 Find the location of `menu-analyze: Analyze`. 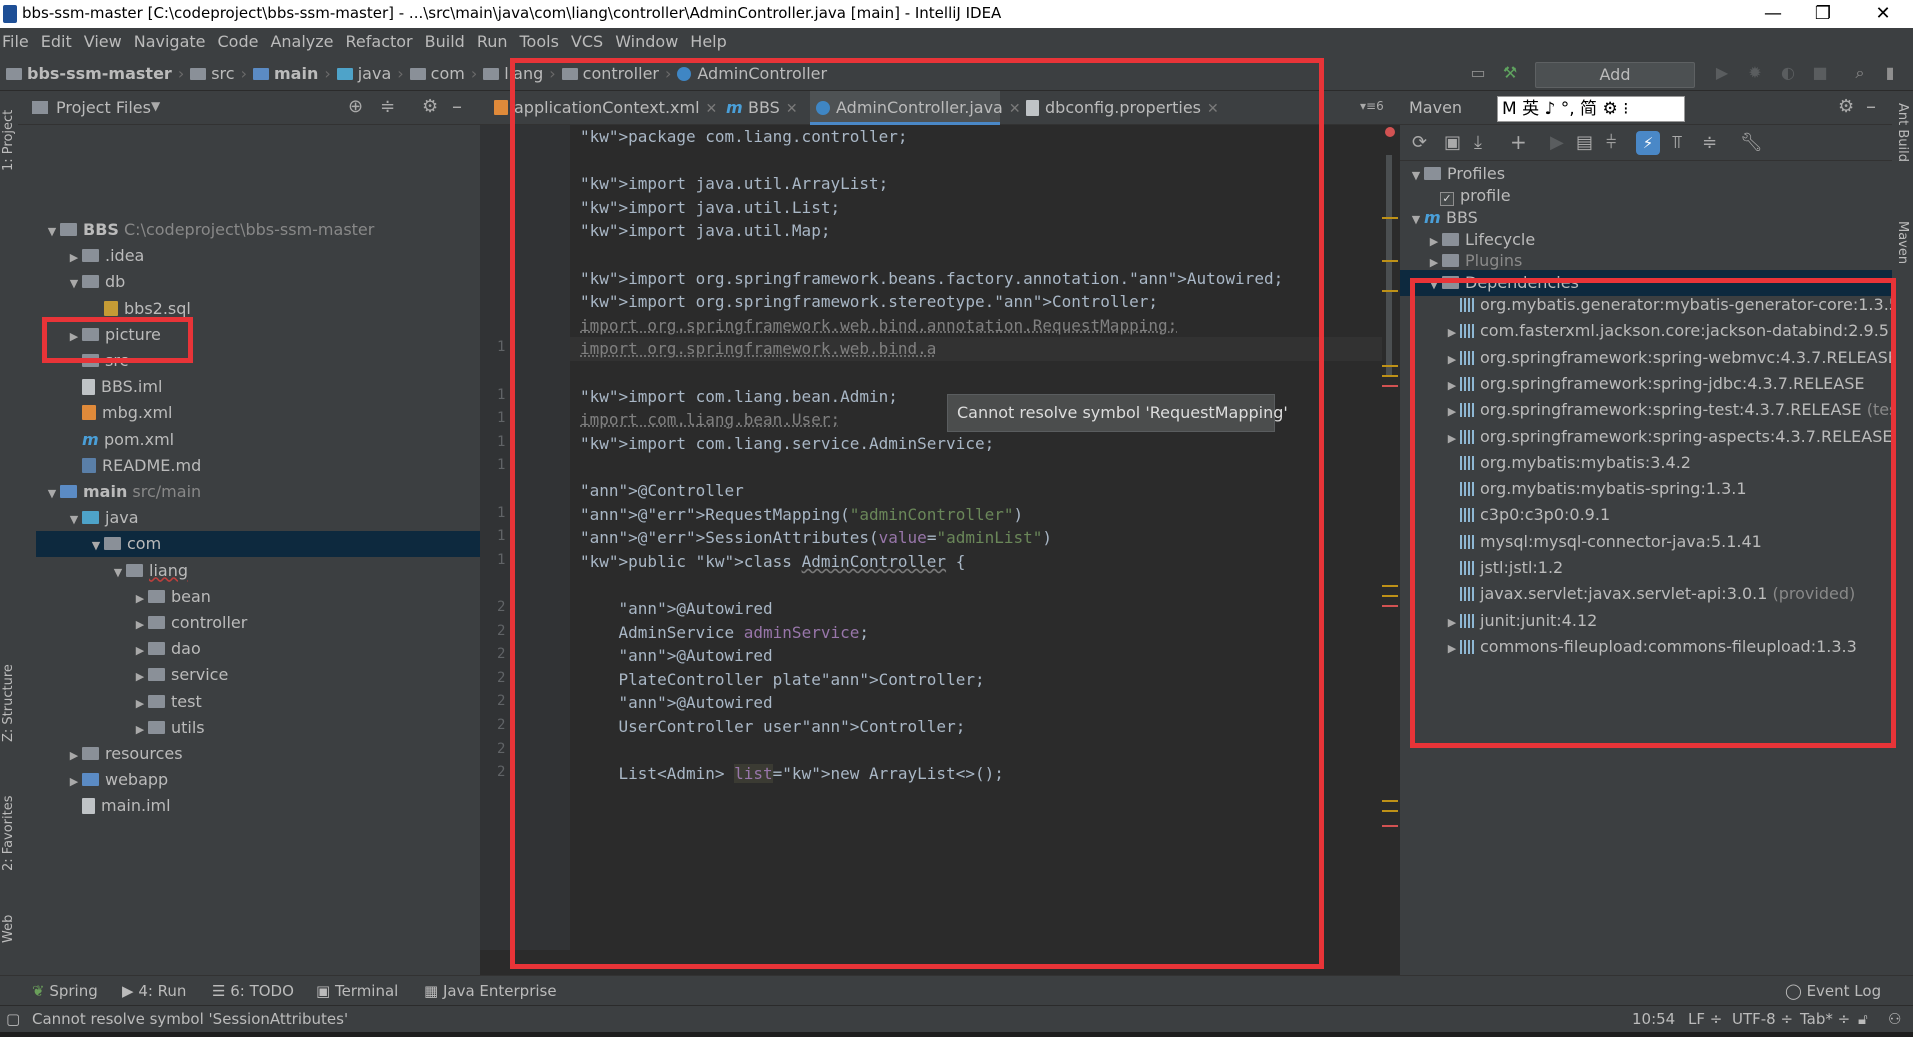

menu-analyze: Analyze is located at coordinates (301, 41).